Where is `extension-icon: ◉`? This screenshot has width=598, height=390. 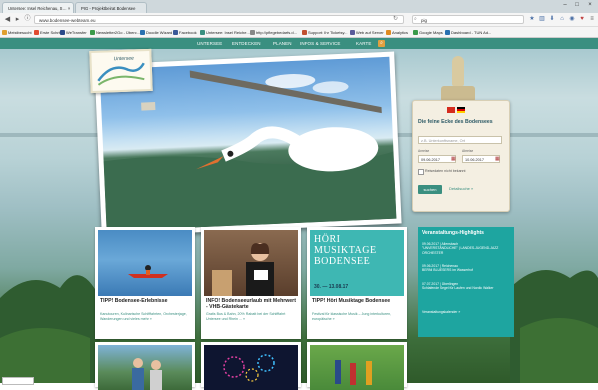 extension-icon: ◉ is located at coordinates (572, 19).